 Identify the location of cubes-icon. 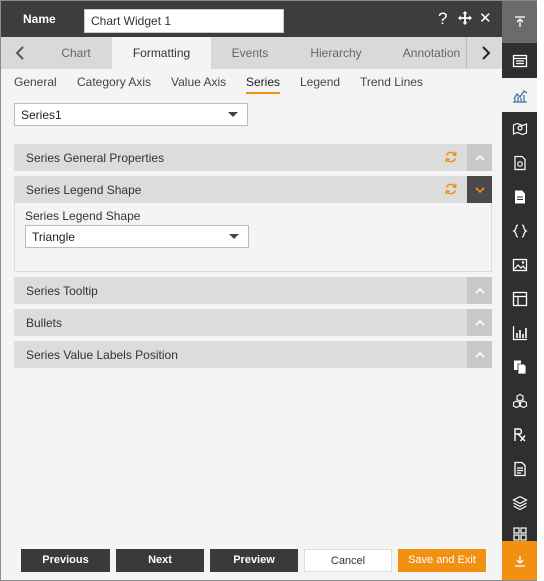
(519, 401).